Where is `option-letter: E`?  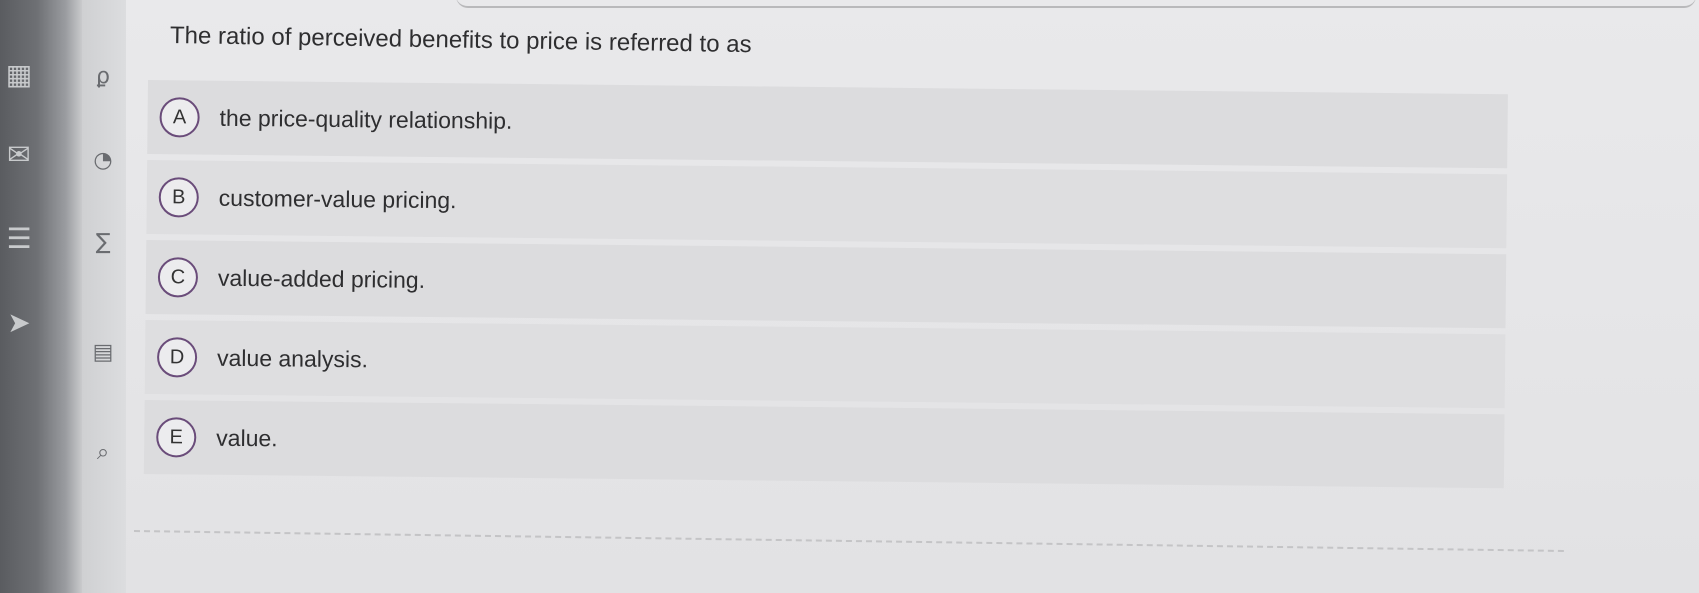
option-letter: E is located at coordinates (176, 437).